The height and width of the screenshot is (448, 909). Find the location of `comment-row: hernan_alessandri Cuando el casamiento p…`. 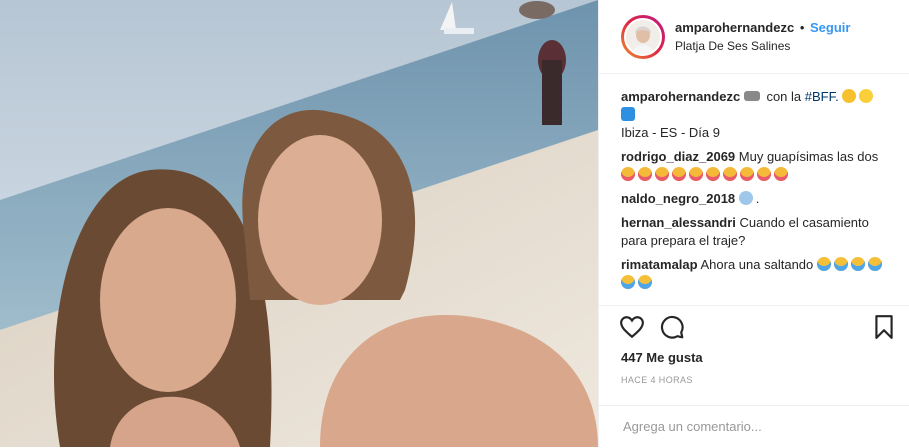

comment-row: hernan_alessandri Cuando el casamiento p… is located at coordinates (759, 232).